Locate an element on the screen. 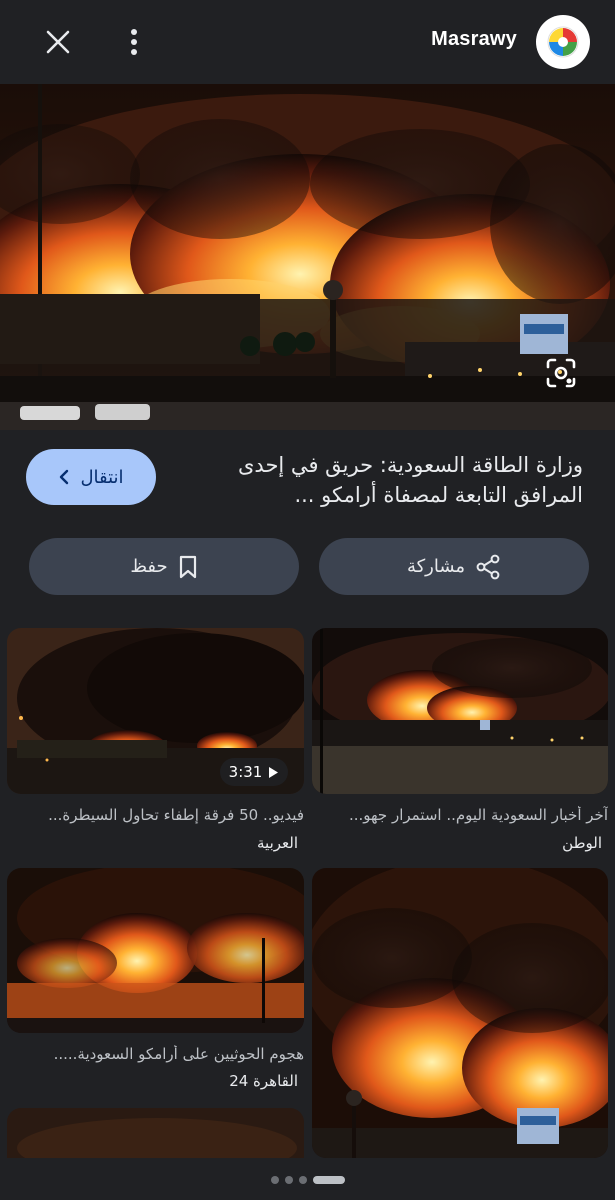  save-label: حفظ is located at coordinates (149, 566).